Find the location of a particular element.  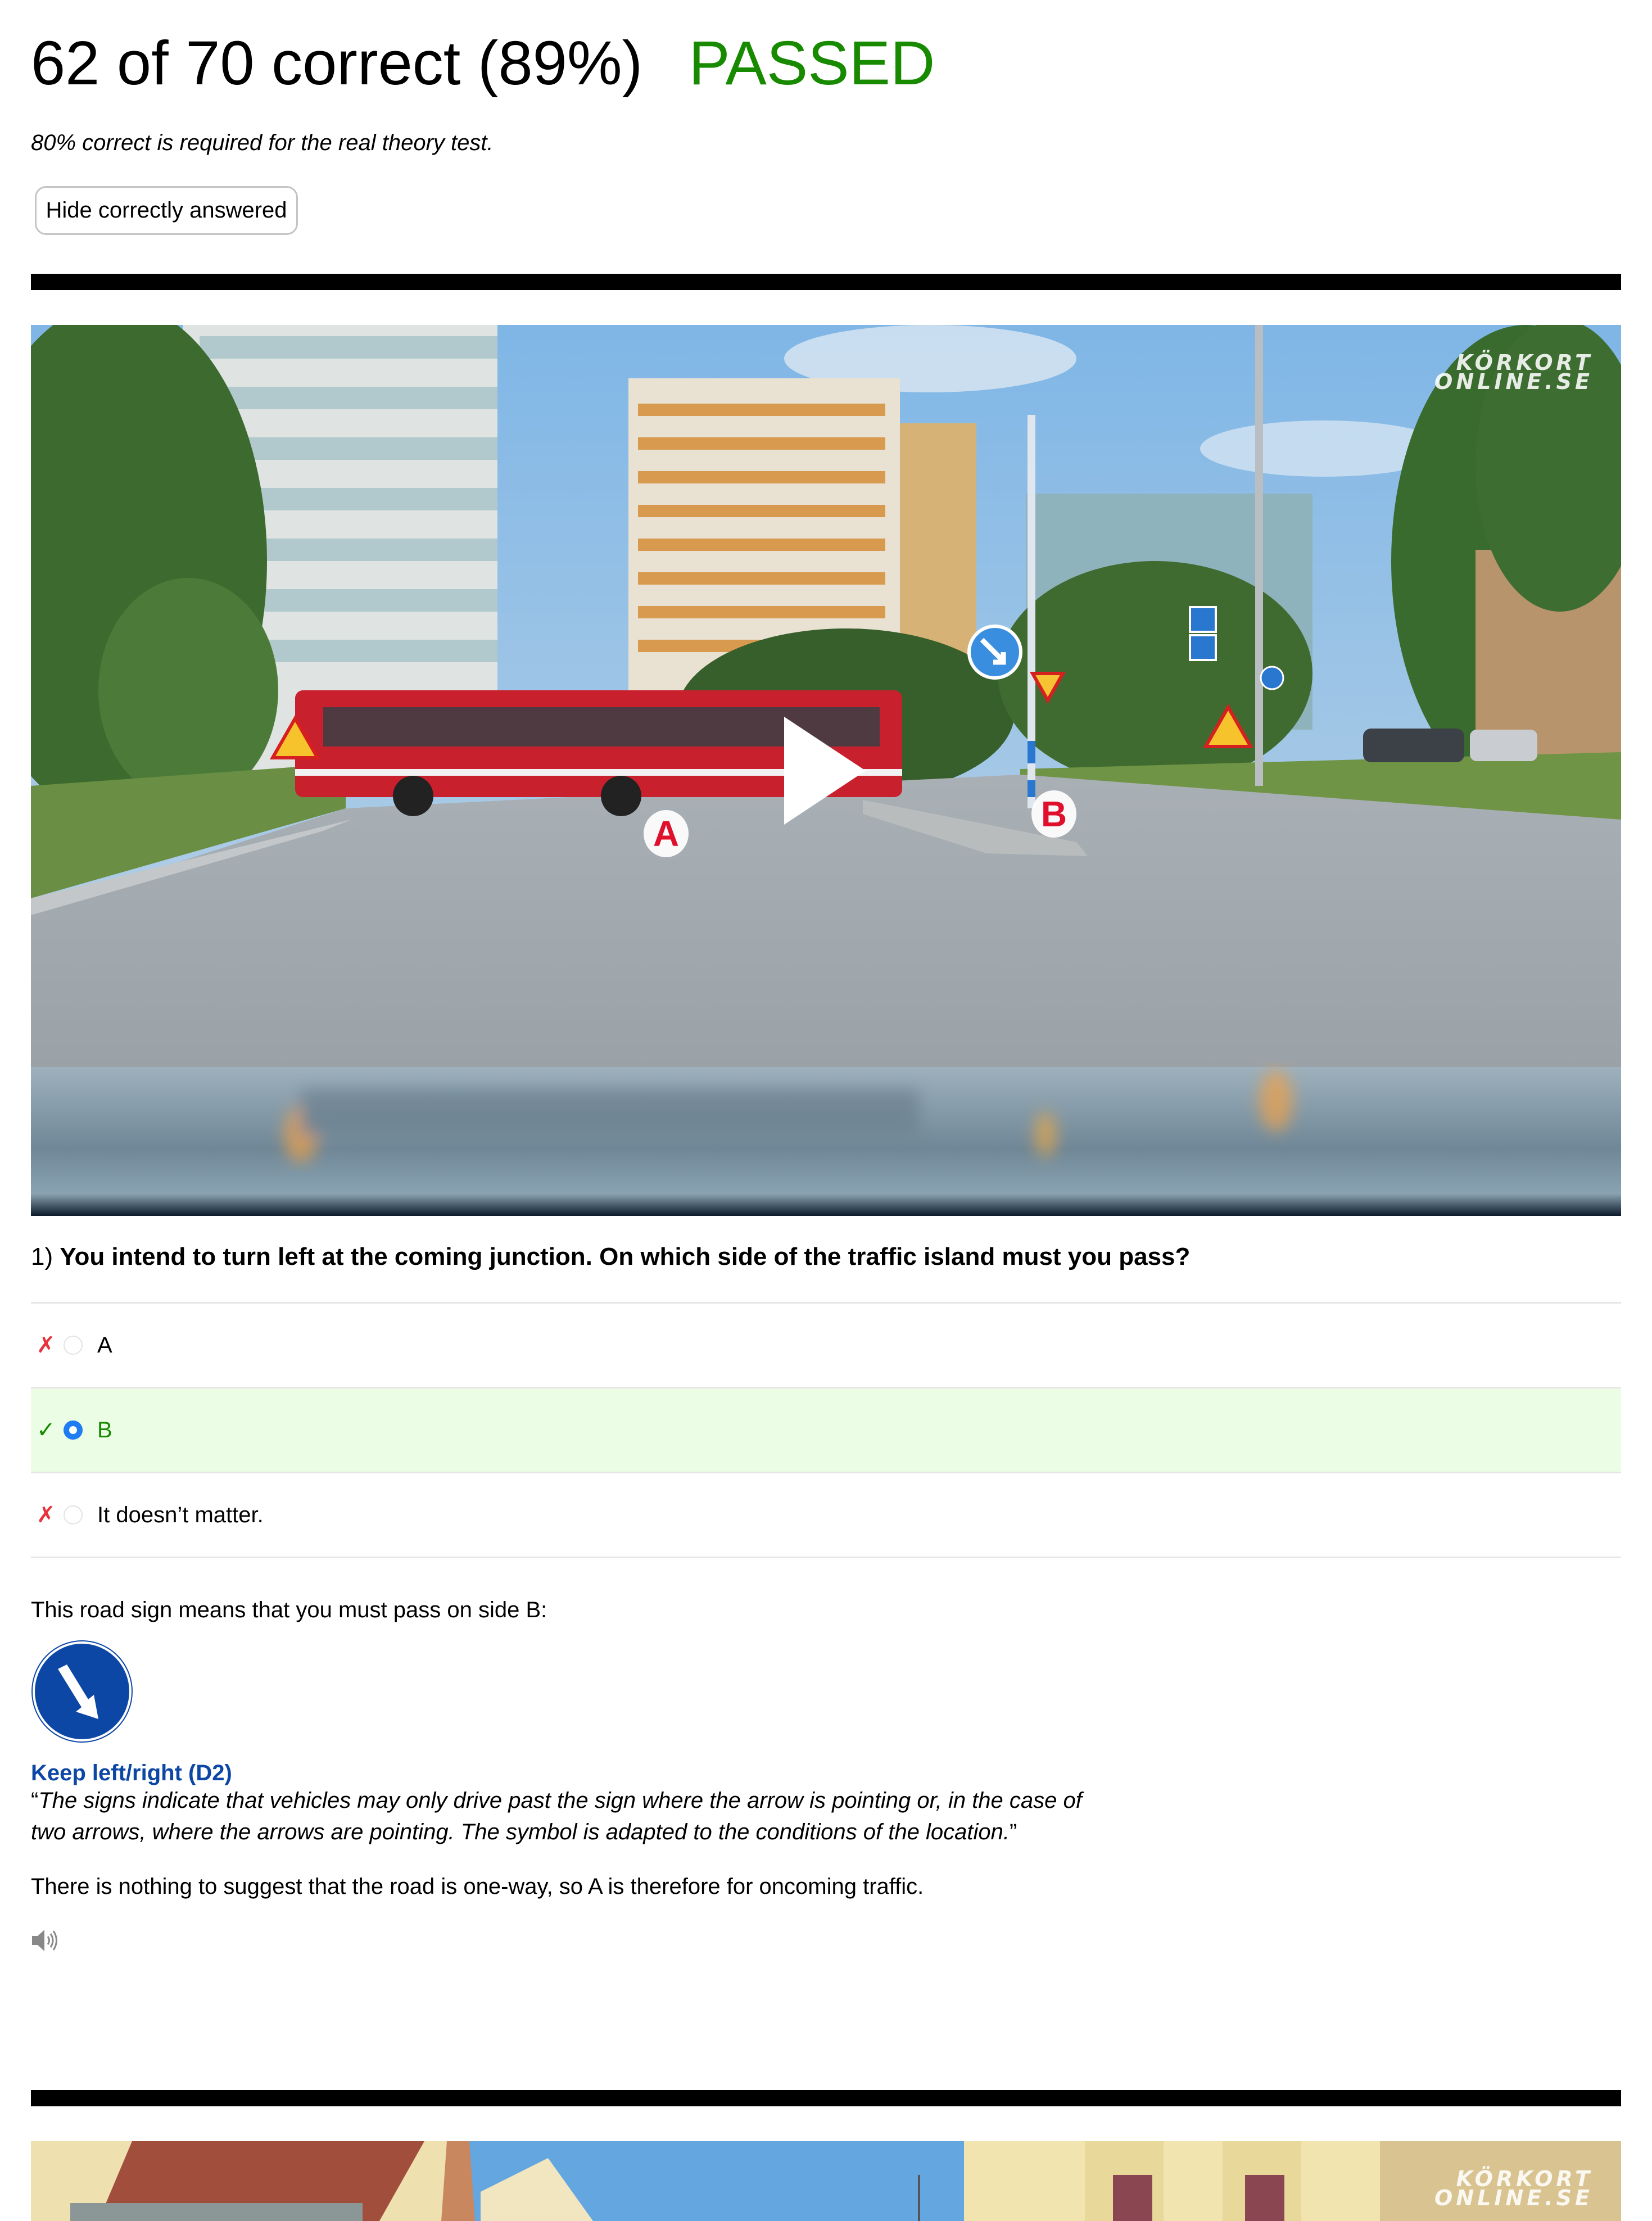

question-image: KÖRKORT ONLINE.SE is located at coordinates (826, 2181).